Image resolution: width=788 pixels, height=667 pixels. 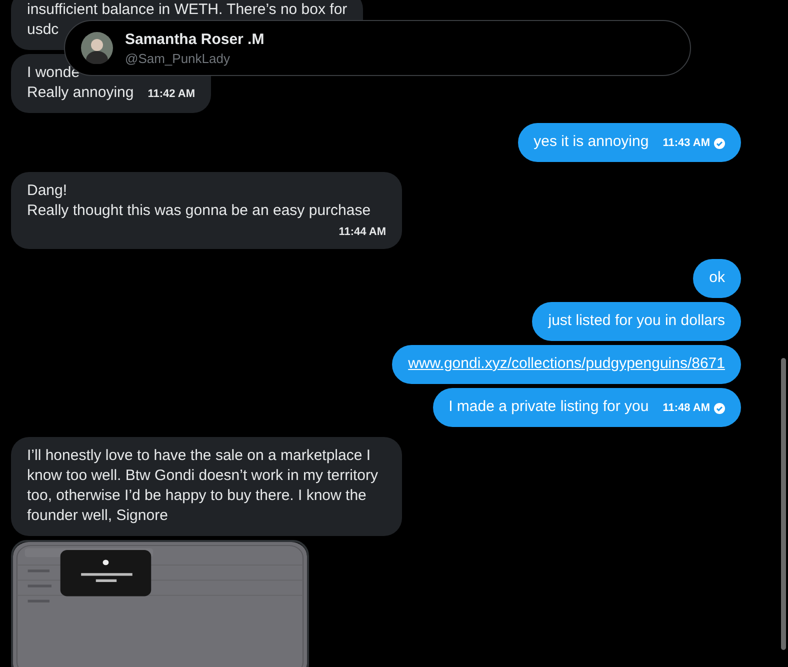 What do you see at coordinates (686, 143) in the screenshot?
I see `message-time: 11:43 AM` at bounding box center [686, 143].